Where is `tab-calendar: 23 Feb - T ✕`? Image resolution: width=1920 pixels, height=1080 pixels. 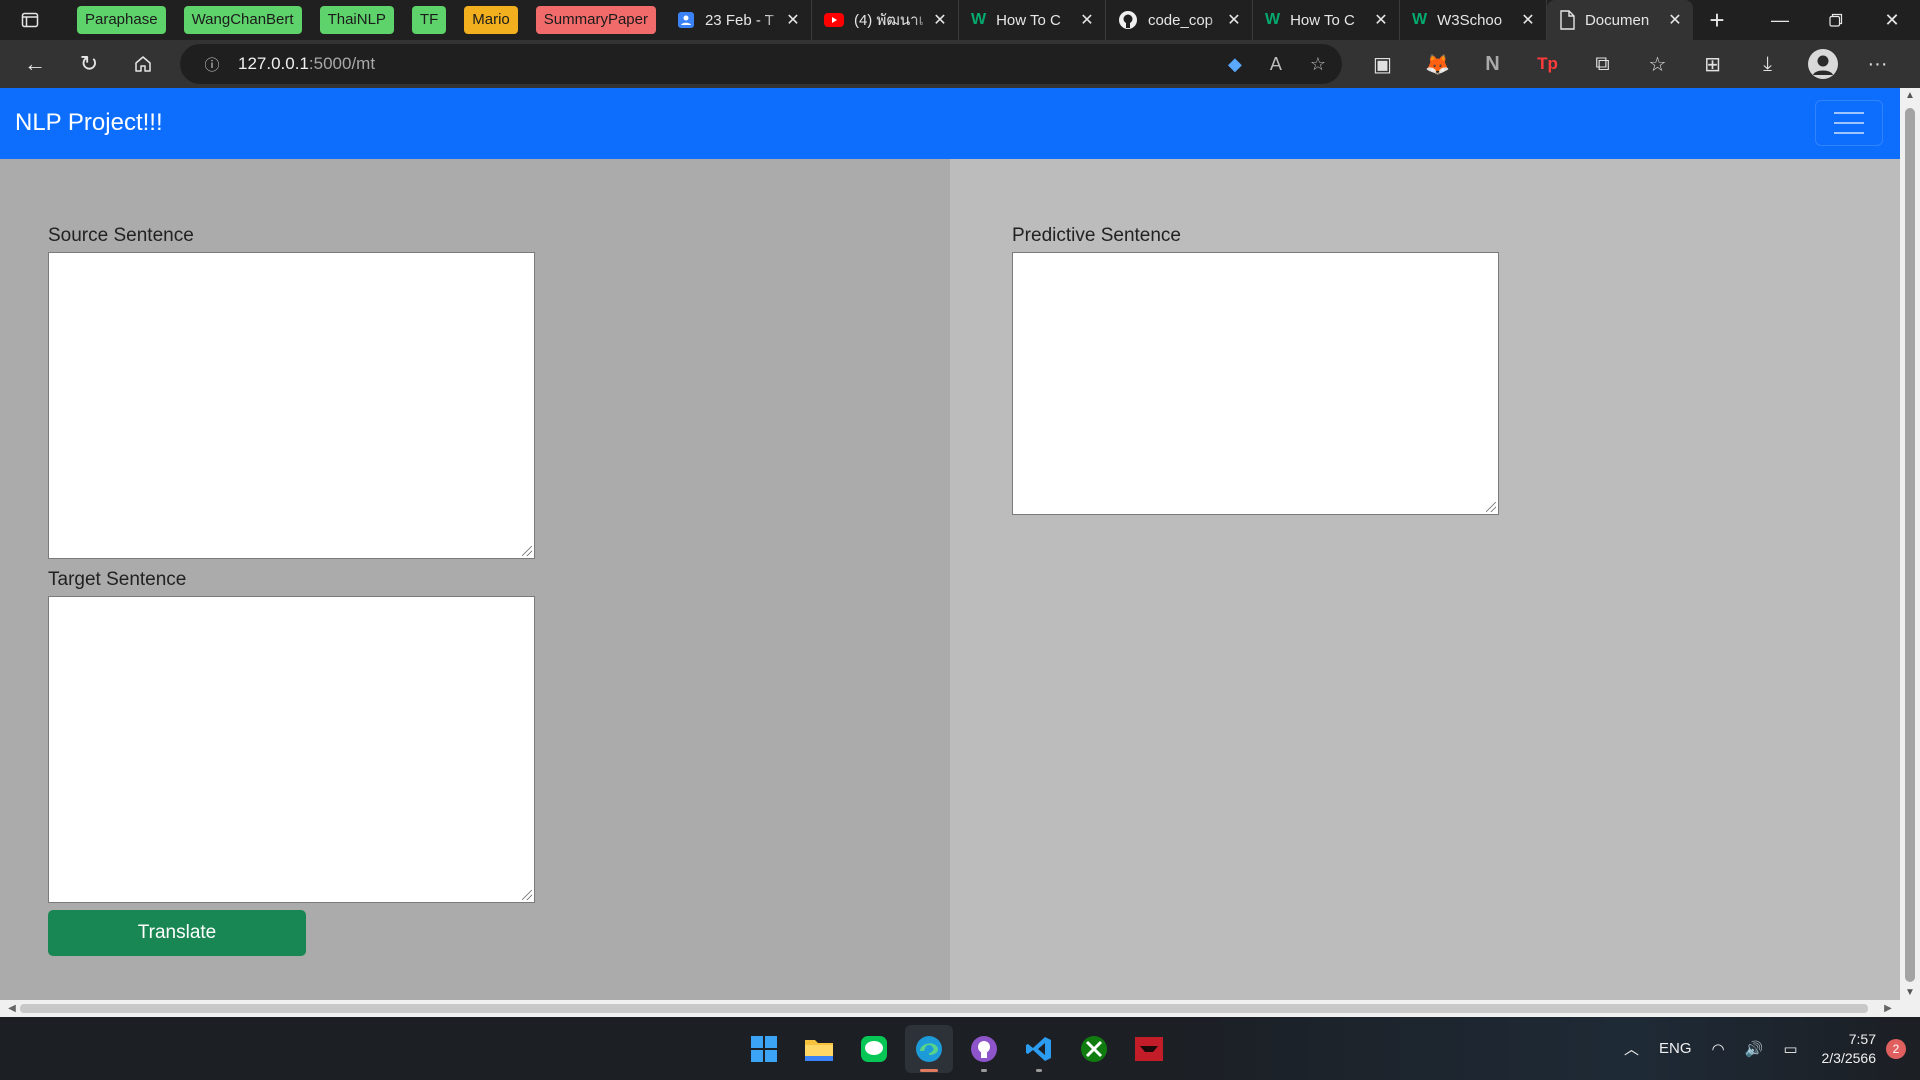
tab-calendar: 23 Feb - T ✕ is located at coordinates (738, 20).